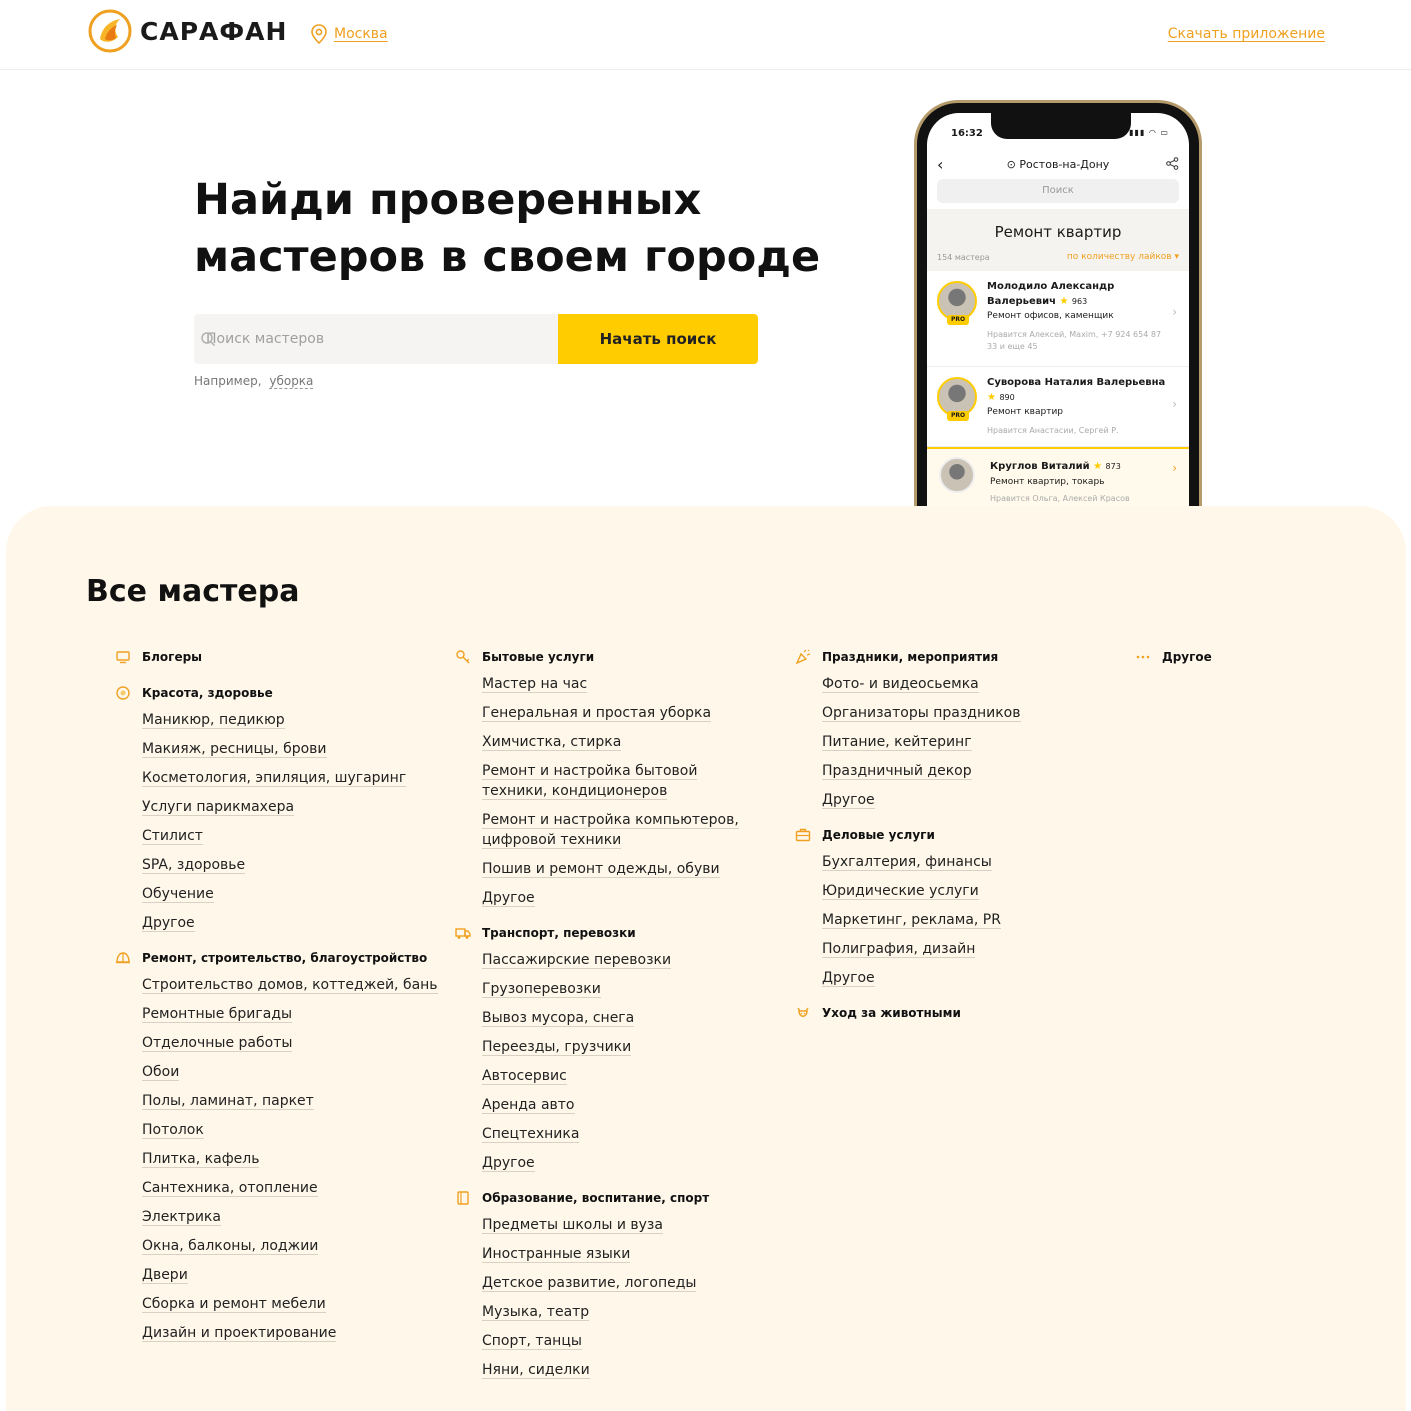  Describe the element at coordinates (279, 657) in the screenshot. I see `category-header: Блогеры` at that location.